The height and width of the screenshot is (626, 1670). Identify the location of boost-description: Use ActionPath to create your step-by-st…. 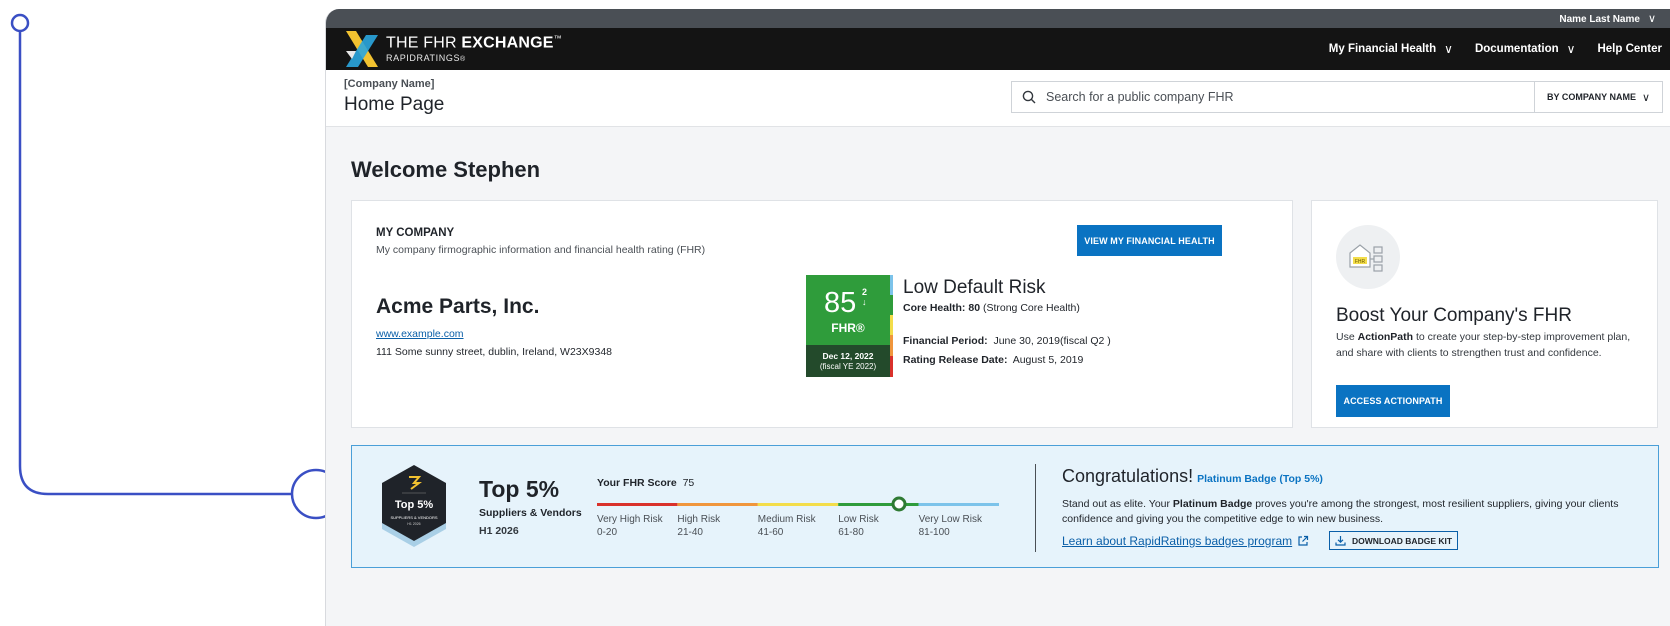
(1486, 346).